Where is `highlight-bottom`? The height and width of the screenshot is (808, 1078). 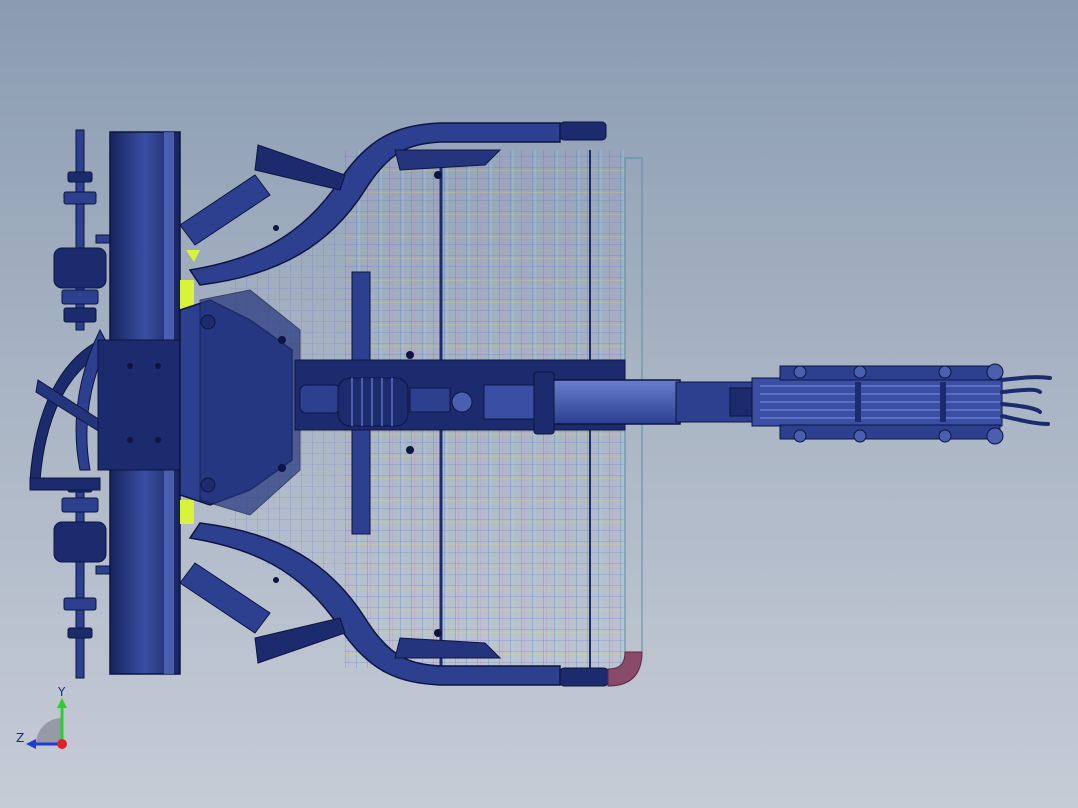 highlight-bottom is located at coordinates (187, 512).